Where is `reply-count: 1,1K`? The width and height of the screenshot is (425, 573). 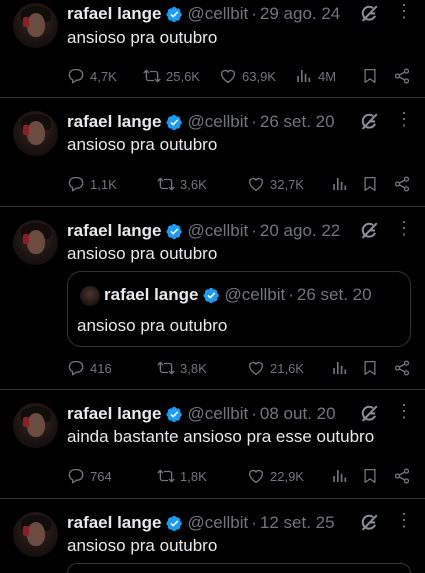
reply-count: 1,1K is located at coordinates (103, 184).